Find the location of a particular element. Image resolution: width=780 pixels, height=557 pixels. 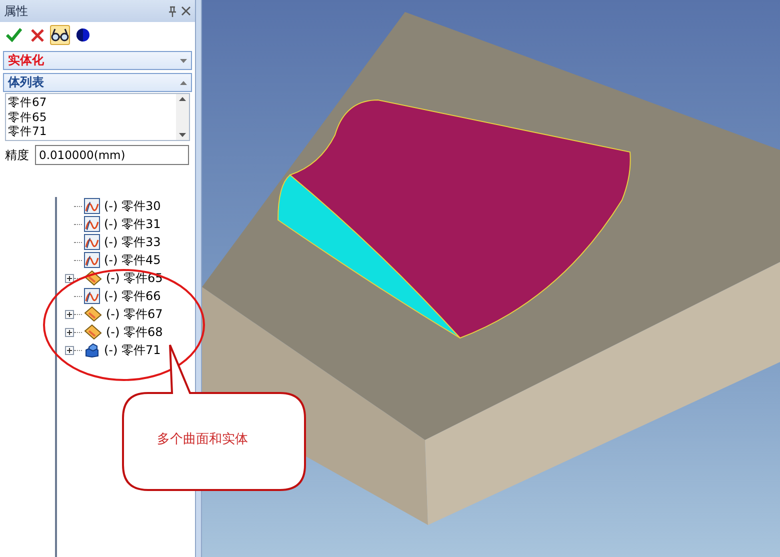

section-header: 实体化 is located at coordinates (97, 60).